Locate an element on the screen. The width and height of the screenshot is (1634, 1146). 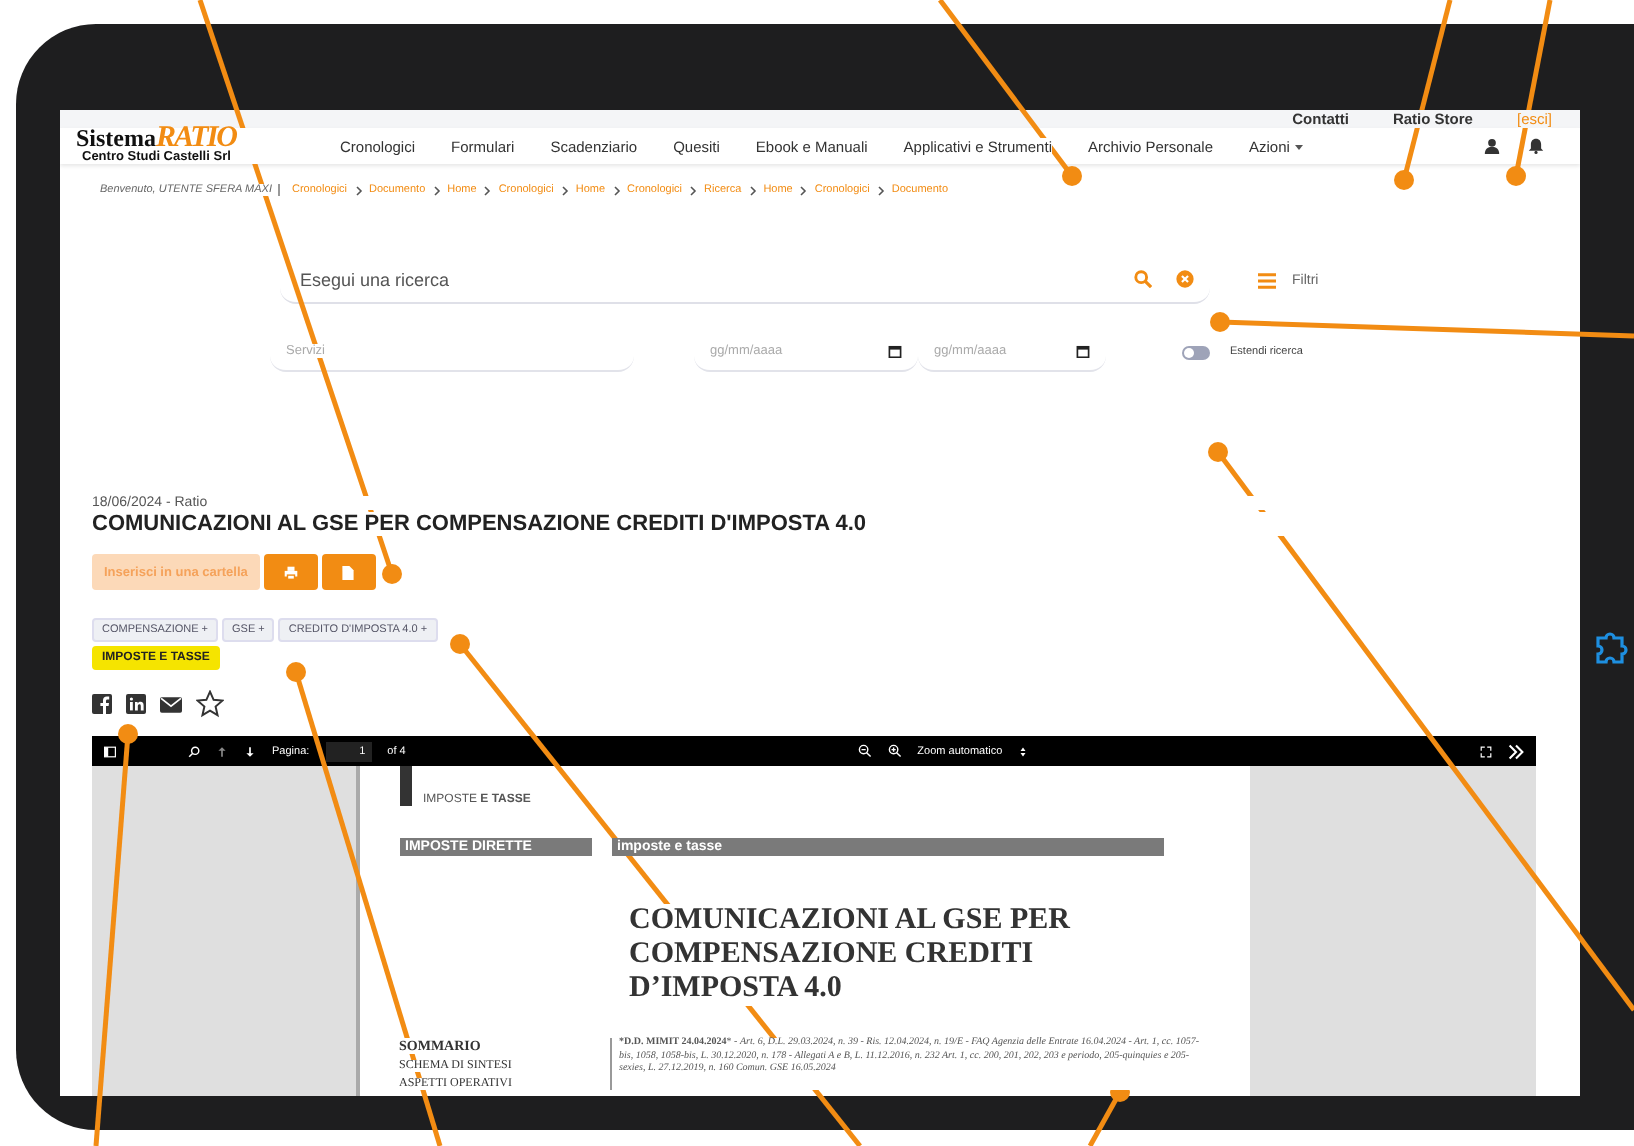
bell-icon is located at coordinates (1536, 146).